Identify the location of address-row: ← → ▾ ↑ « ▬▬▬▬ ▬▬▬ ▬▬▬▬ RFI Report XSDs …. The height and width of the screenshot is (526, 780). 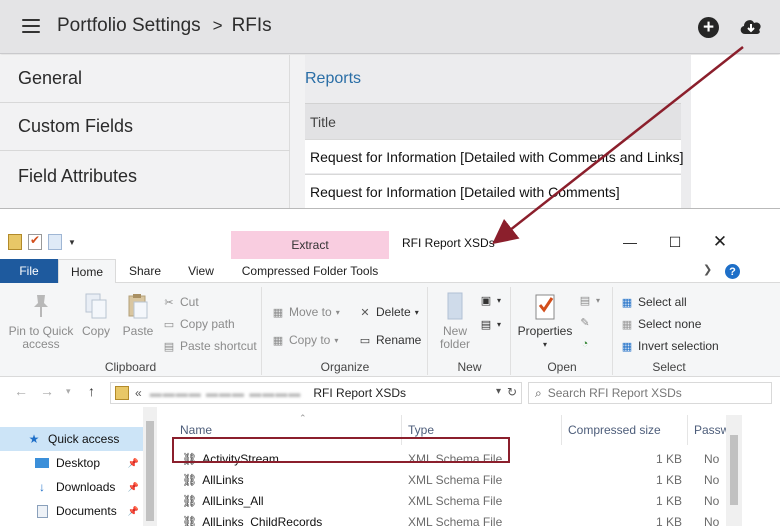
(390, 392).